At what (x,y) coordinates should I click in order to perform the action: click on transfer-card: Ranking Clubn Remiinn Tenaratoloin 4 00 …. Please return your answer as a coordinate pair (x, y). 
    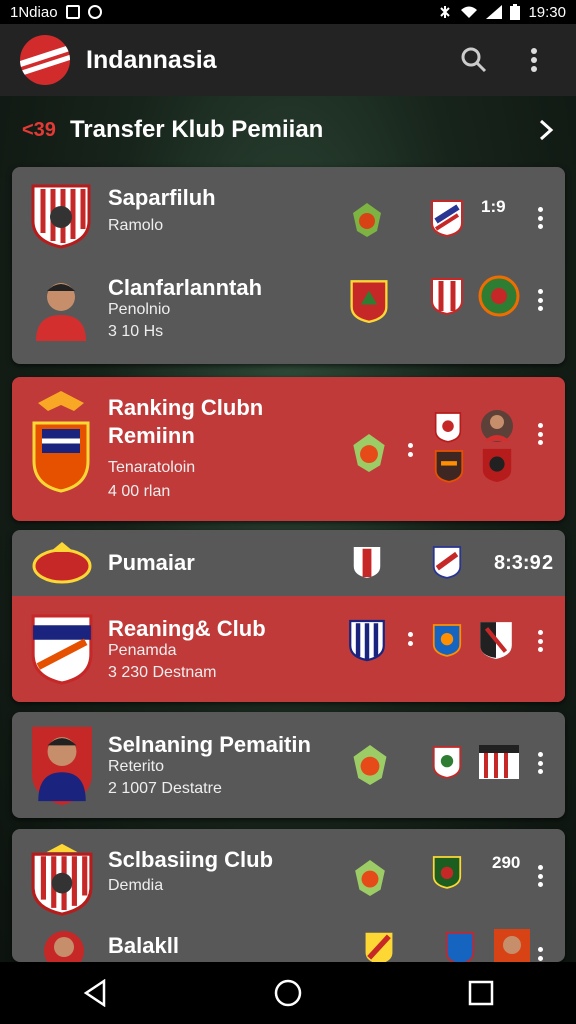
    Looking at the image, I should click on (288, 449).